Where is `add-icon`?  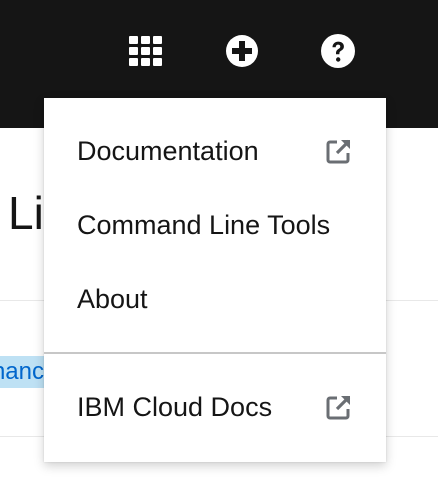 add-icon is located at coordinates (242, 51).